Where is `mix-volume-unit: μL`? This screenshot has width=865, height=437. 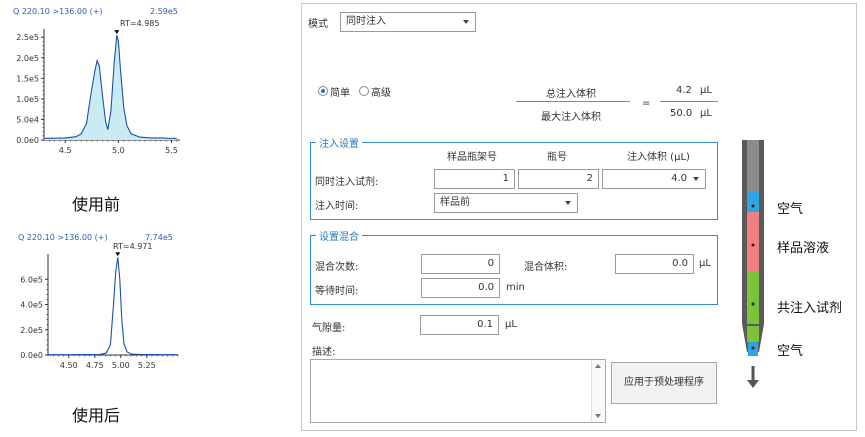
mix-volume-unit: μL is located at coordinates (705, 263).